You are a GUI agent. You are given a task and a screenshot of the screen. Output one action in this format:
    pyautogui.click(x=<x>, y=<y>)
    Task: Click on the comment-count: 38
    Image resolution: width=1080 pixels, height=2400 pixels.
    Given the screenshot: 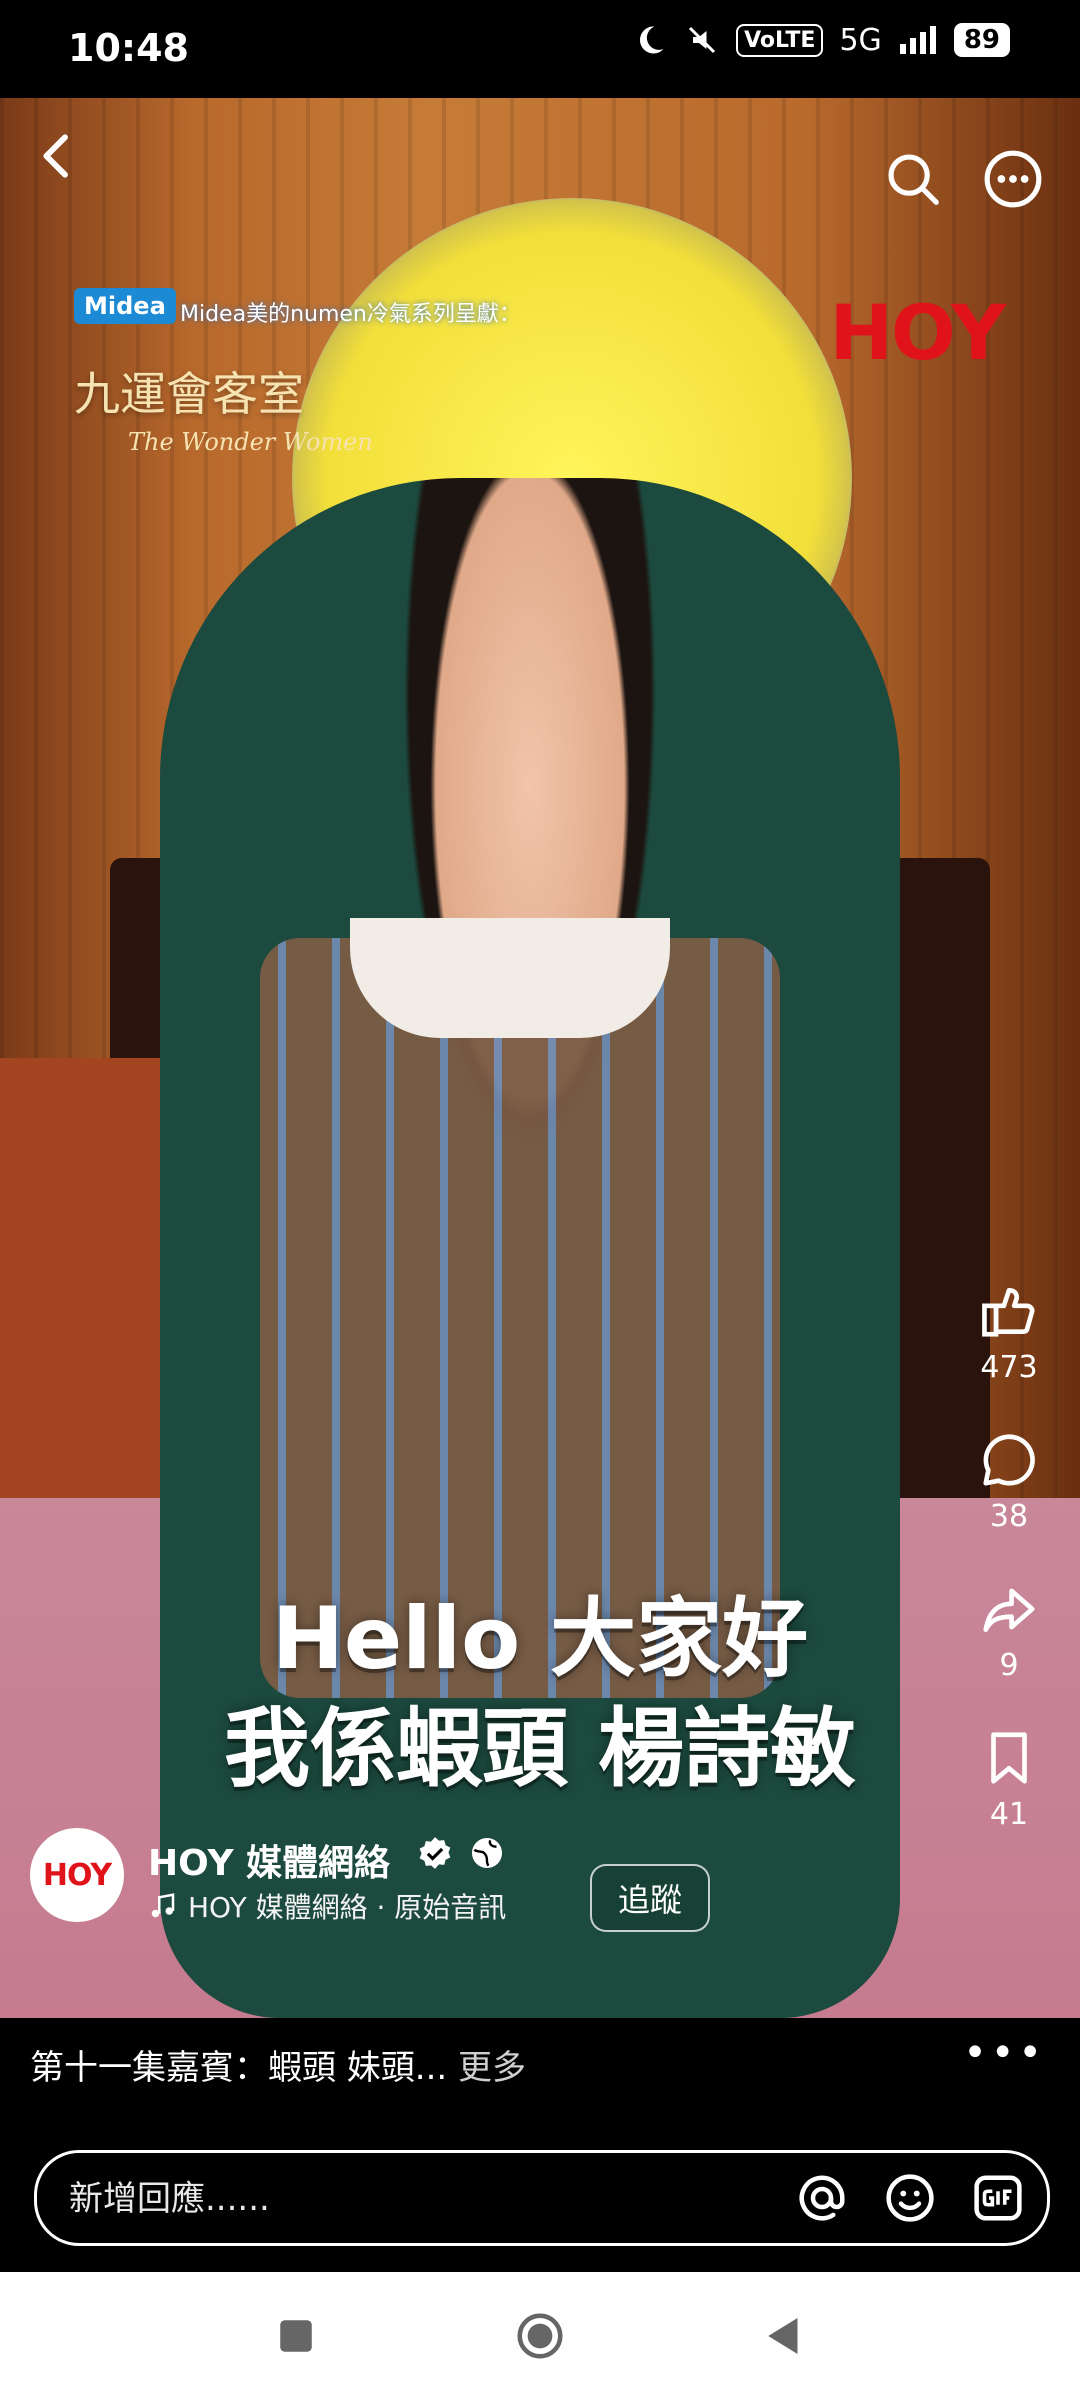 What is the action you would take?
    pyautogui.click(x=1009, y=1516)
    